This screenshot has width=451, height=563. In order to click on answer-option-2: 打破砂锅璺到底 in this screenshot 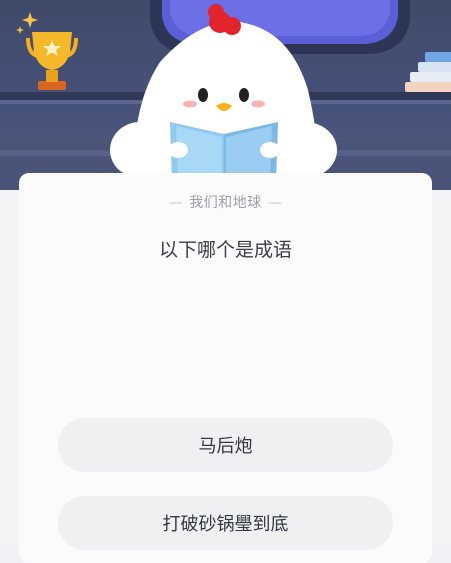, I will do `click(225, 523)`.